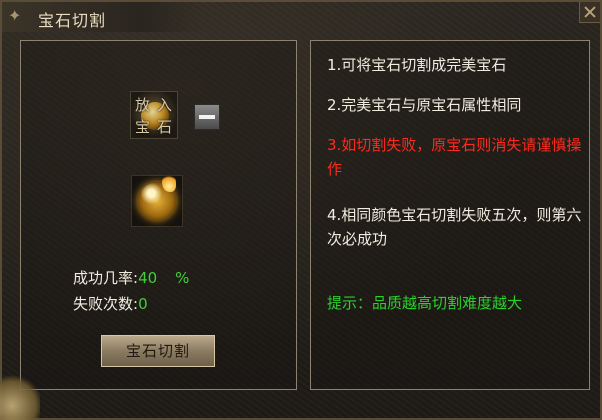 The width and height of the screenshot is (602, 420). What do you see at coordinates (207, 117) in the screenshot?
I see `remove-gem-button` at bounding box center [207, 117].